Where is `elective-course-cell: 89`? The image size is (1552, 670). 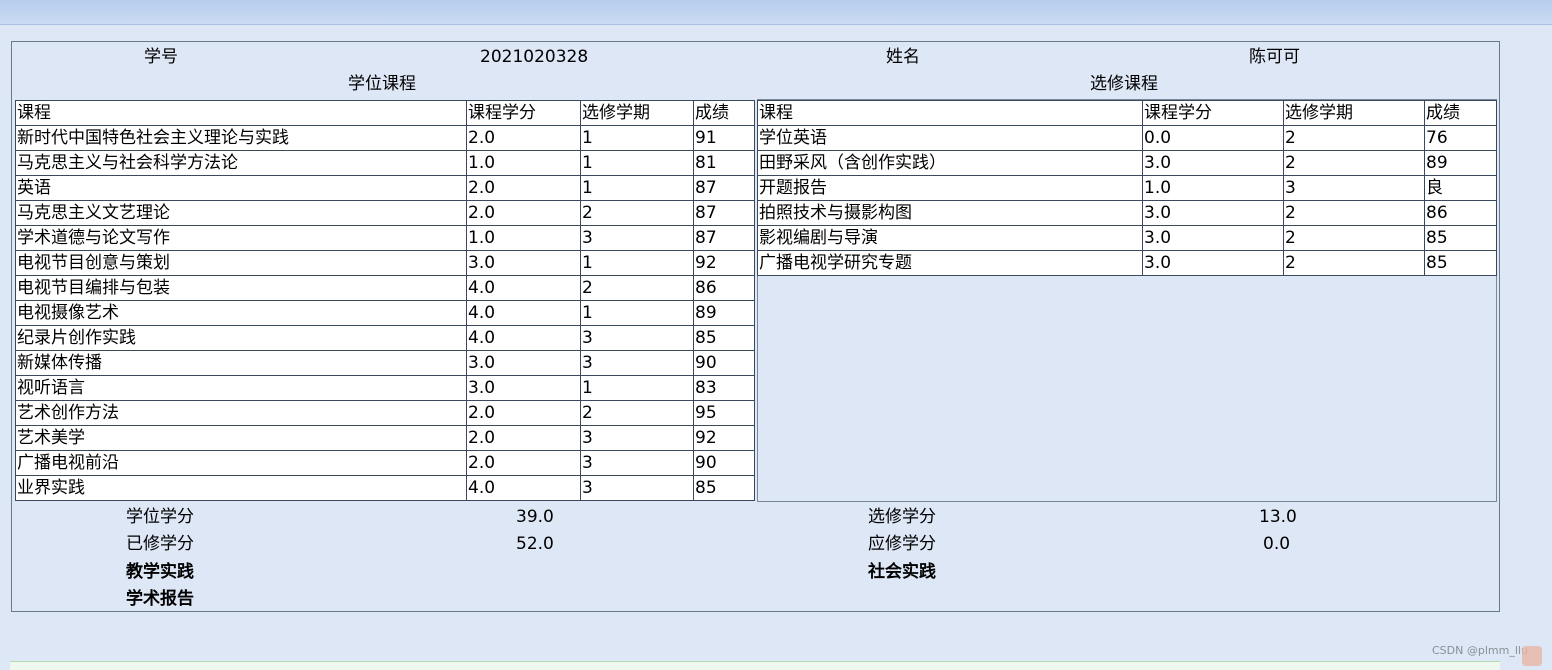
elective-course-cell: 89 is located at coordinates (1460, 163).